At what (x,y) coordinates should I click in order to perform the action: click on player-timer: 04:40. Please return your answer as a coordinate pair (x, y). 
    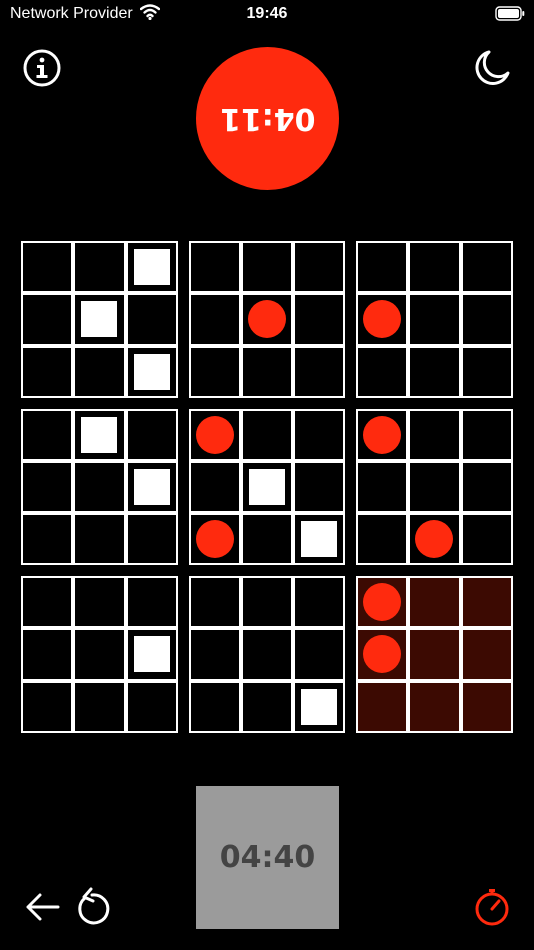
    Looking at the image, I should click on (267, 857).